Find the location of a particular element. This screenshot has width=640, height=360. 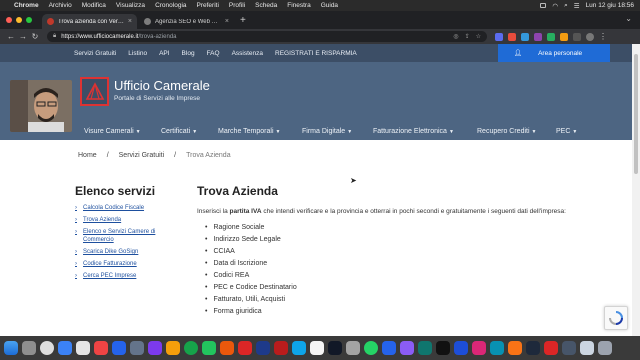

bookmark-star-icon: ☆ is located at coordinates (478, 36).